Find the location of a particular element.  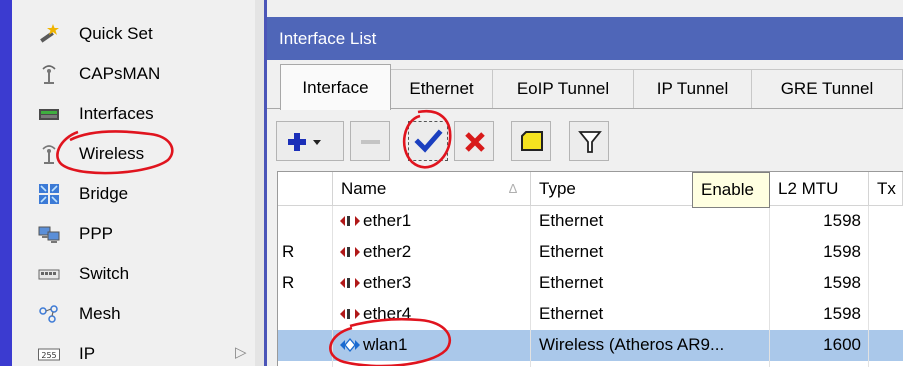

tab-ip-tunnel: IP Tunnel is located at coordinates (692, 88).